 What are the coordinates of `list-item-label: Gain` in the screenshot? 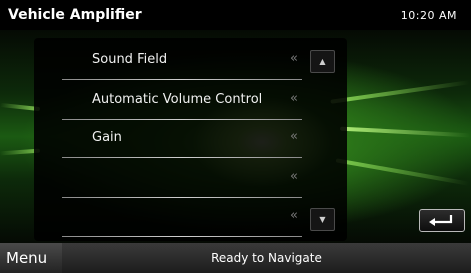 It's located at (107, 137).